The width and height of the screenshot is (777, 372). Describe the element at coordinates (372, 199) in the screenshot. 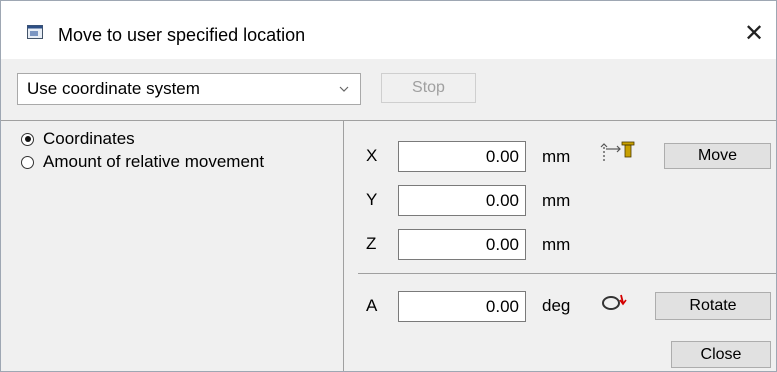

I see `axis-label-y: Y` at that location.